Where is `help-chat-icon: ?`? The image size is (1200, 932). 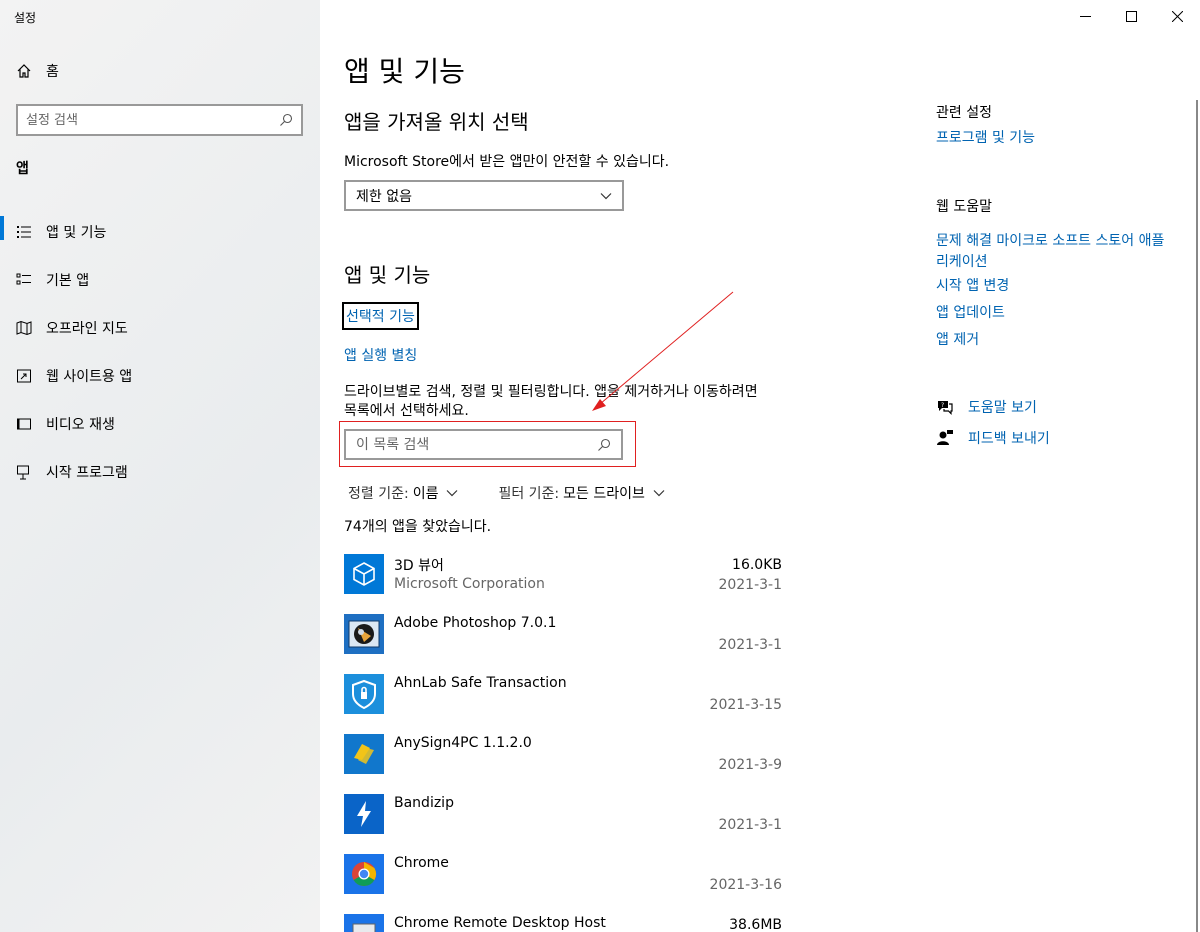
help-chat-icon: ? is located at coordinates (945, 408).